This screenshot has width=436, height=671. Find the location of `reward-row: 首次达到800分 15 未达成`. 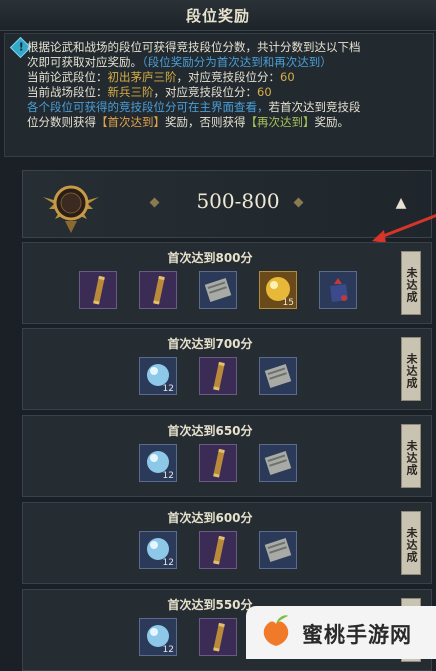

reward-row: 首次达到800分 15 未达成 is located at coordinates (227, 283).